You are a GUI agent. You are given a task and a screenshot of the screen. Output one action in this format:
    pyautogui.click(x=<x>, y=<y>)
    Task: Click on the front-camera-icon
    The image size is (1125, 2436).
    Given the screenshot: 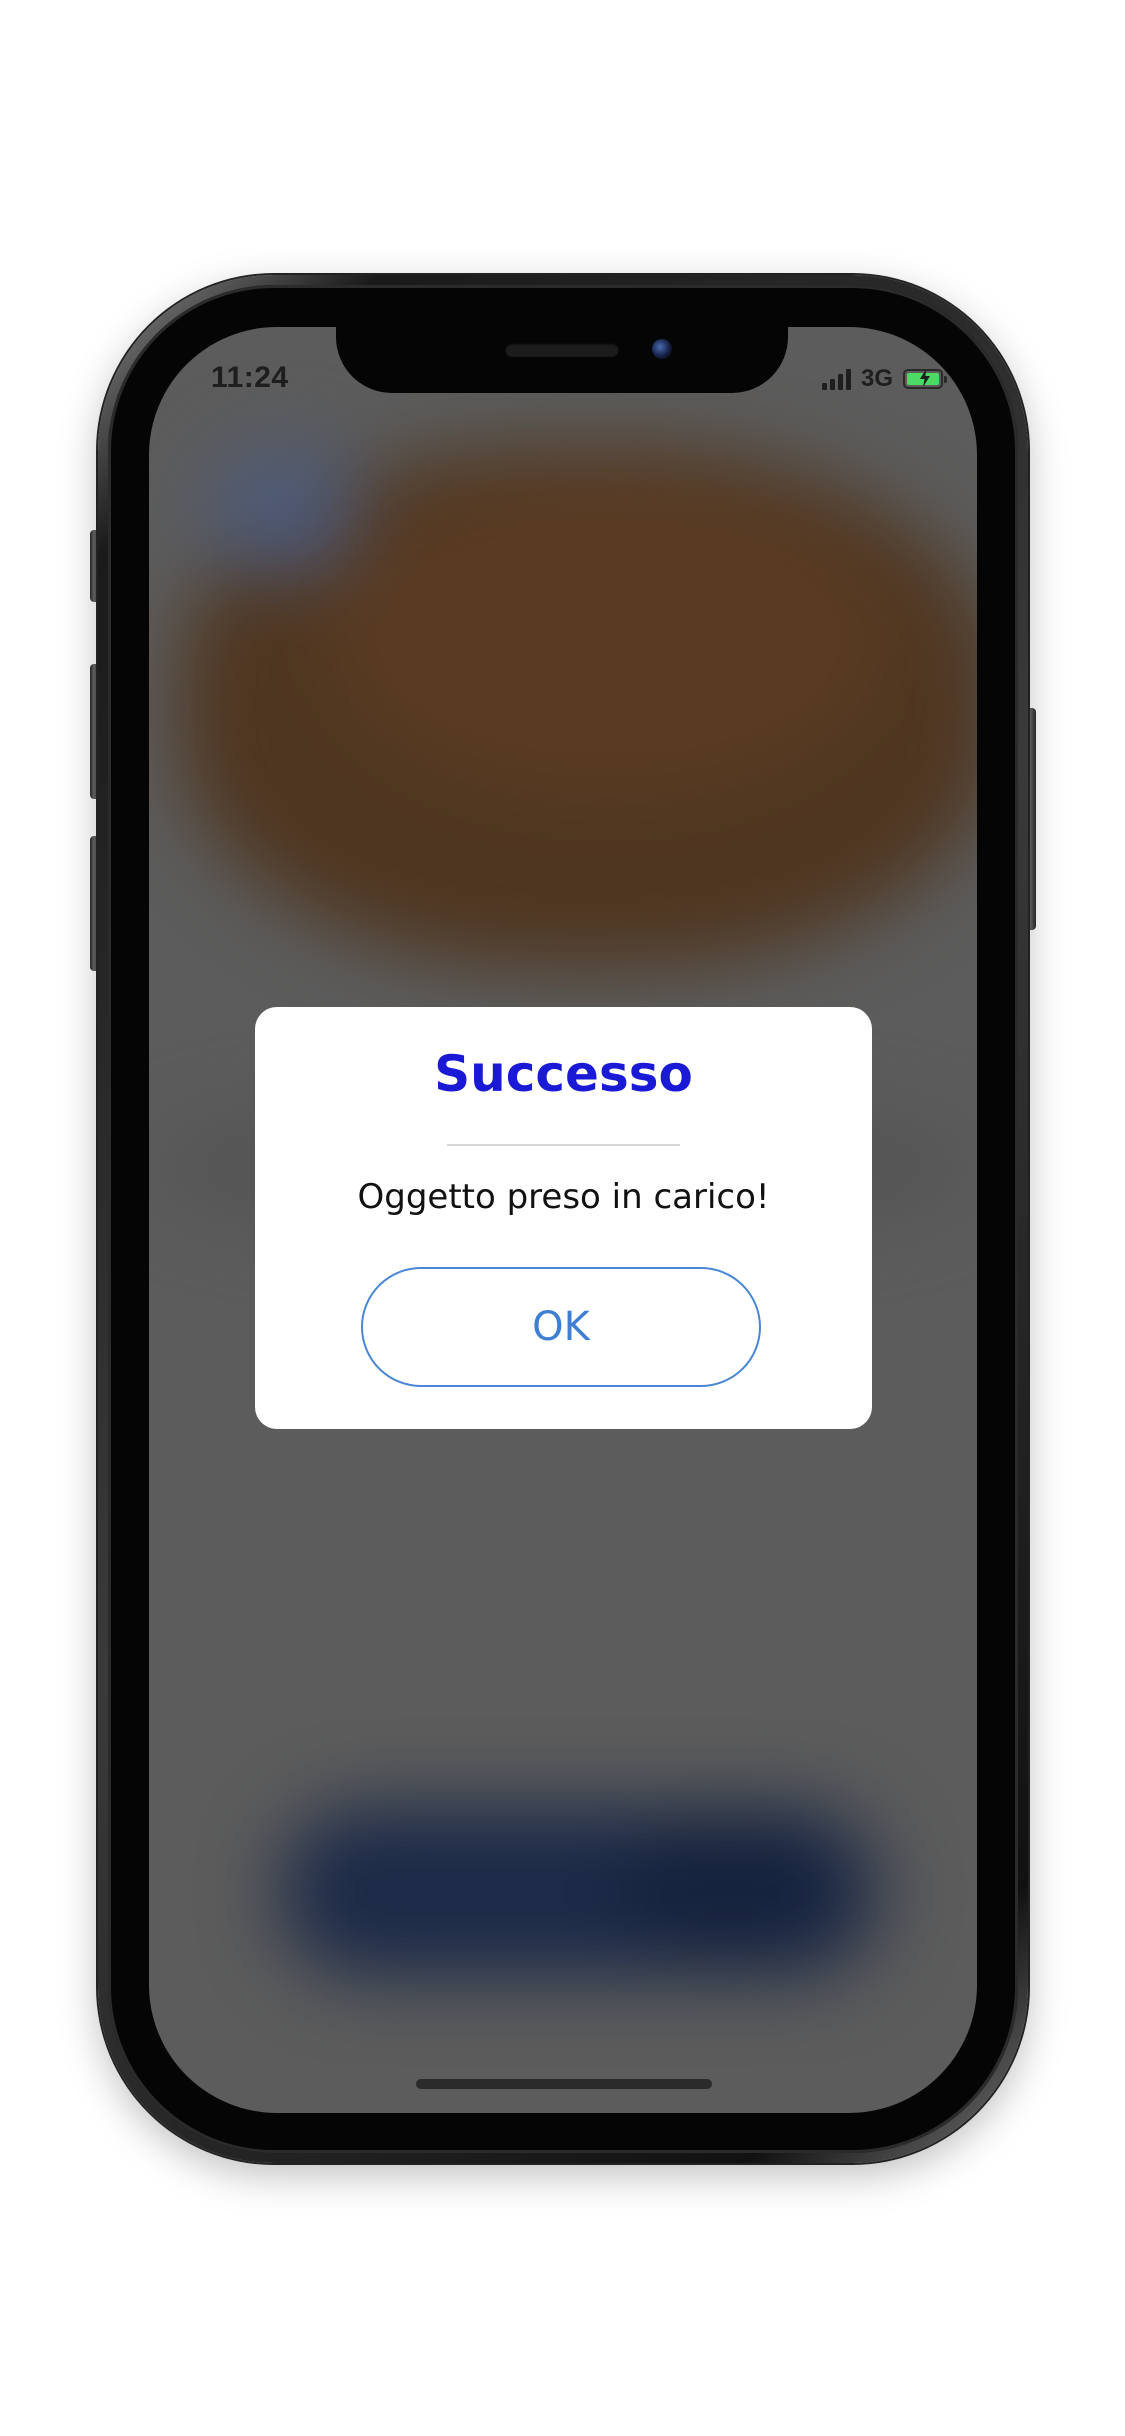 What is the action you would take?
    pyautogui.click(x=662, y=349)
    